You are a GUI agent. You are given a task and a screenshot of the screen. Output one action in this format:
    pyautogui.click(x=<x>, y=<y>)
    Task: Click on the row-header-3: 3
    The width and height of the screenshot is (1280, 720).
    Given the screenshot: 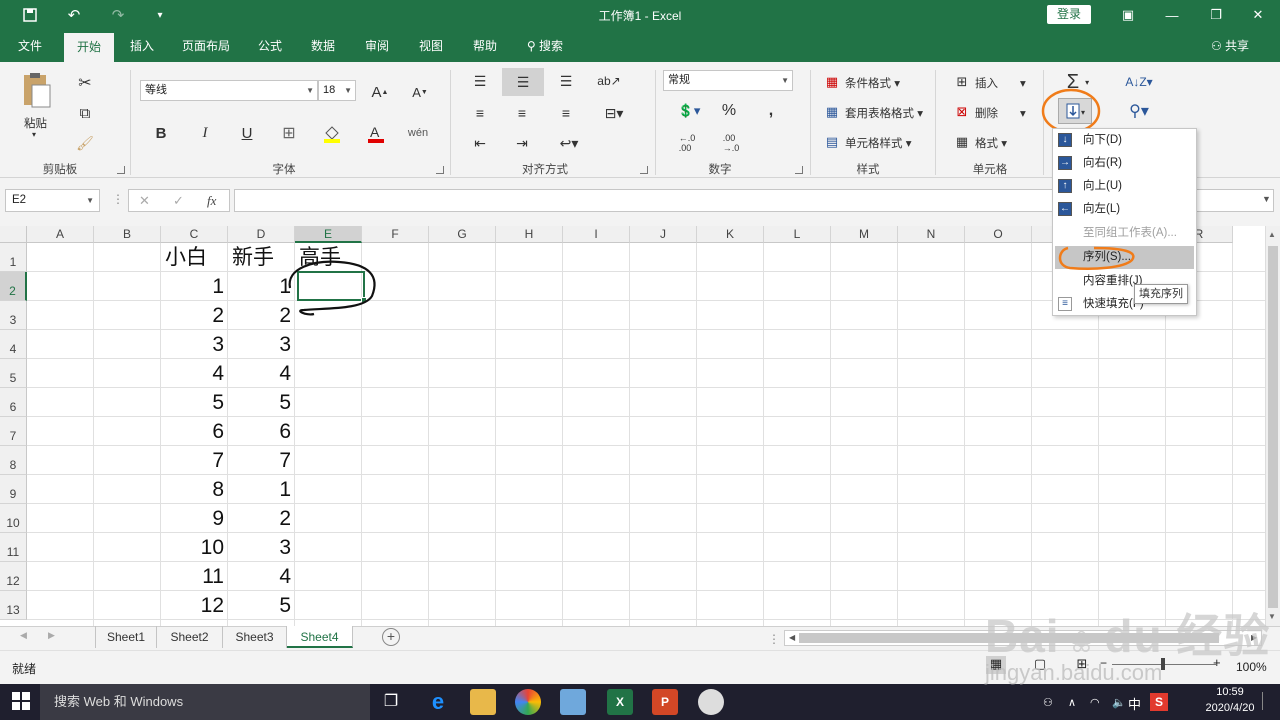 What is the action you would take?
    pyautogui.click(x=13, y=315)
    